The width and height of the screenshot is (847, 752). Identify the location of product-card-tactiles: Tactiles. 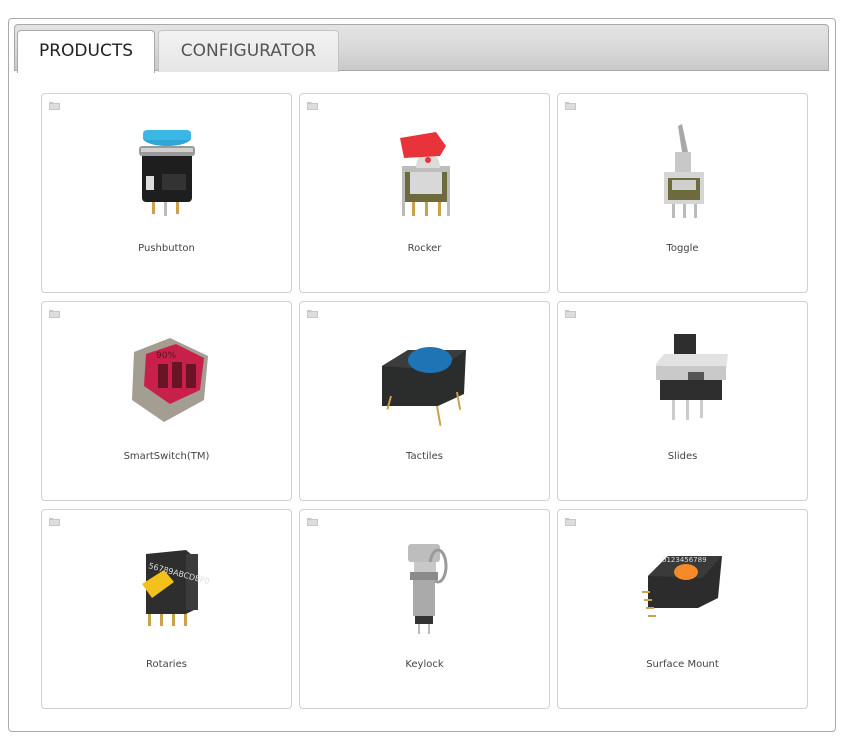
(424, 401).